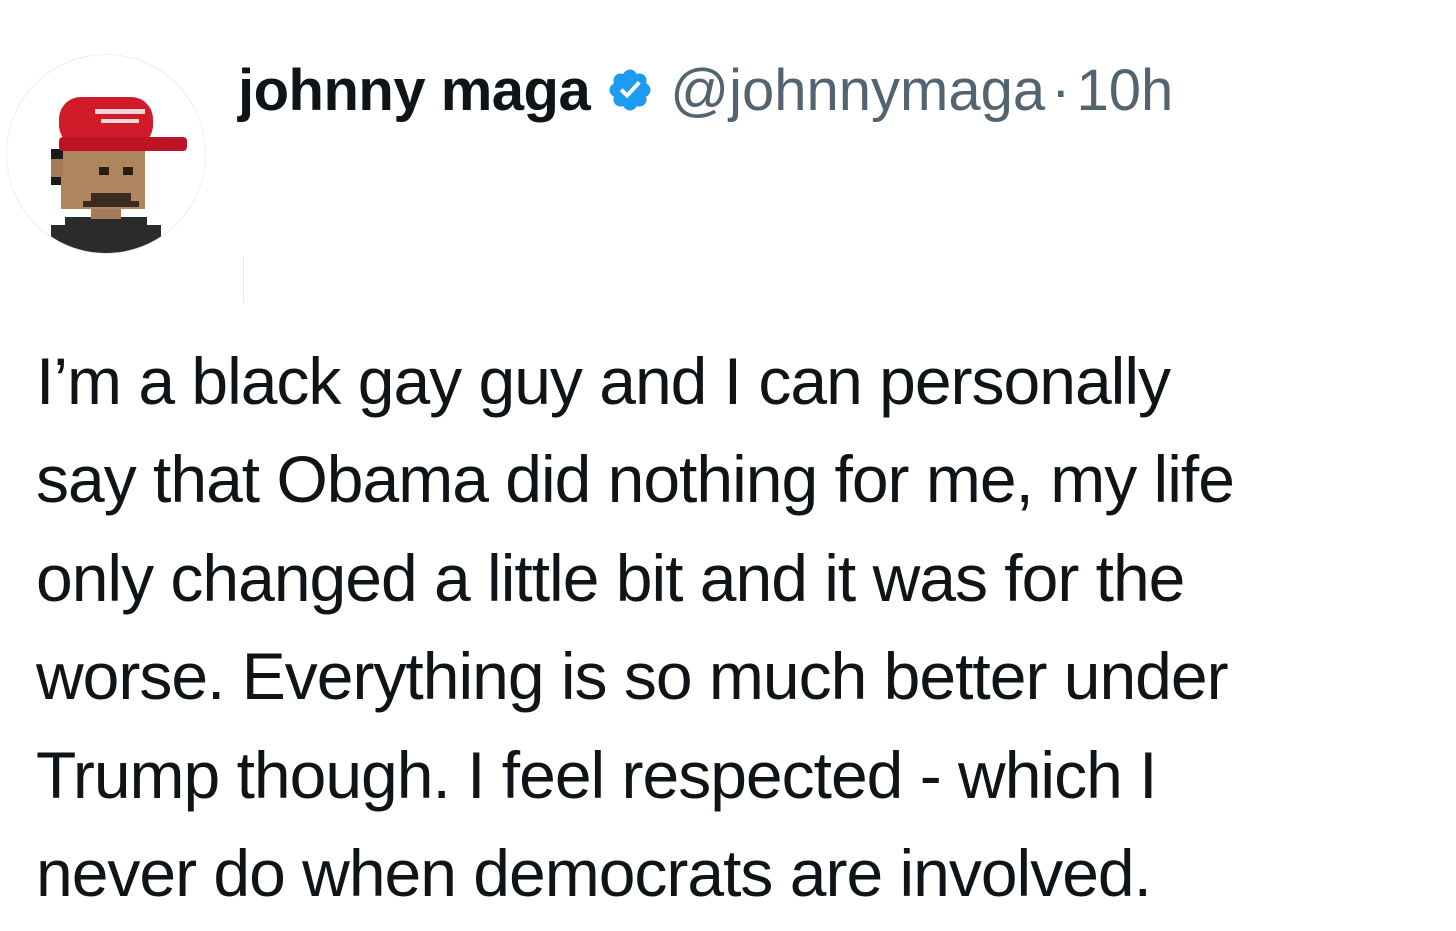 This screenshot has width=1456, height=931. I want to click on tweet-header: johnny maga @johnnymaga · 10h, so click(705, 90).